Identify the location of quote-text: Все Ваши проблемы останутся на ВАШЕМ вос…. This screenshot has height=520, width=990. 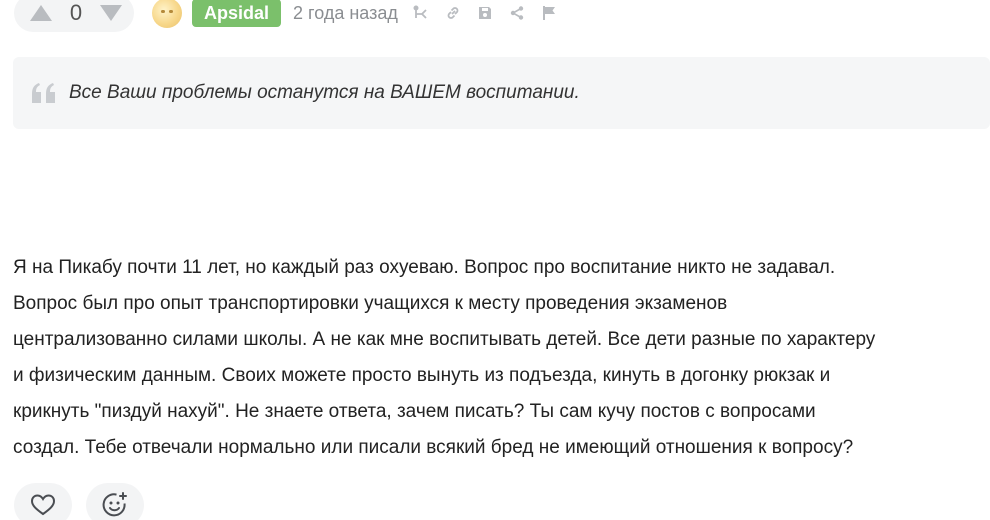
(324, 92).